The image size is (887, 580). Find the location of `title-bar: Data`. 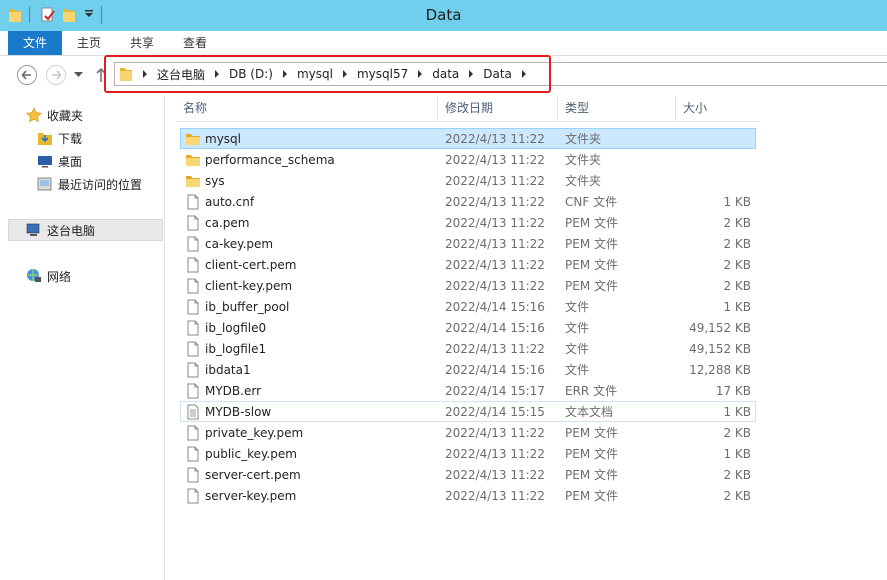

title-bar: Data is located at coordinates (443, 15).